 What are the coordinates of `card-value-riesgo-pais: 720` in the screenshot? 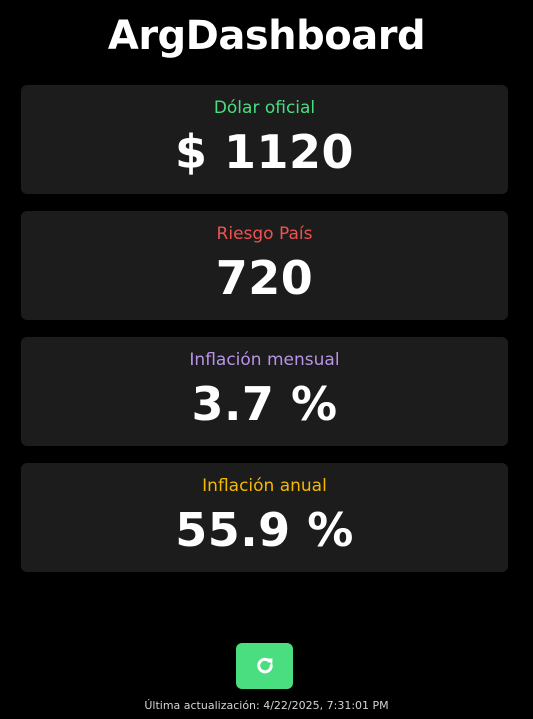 It's located at (264, 278).